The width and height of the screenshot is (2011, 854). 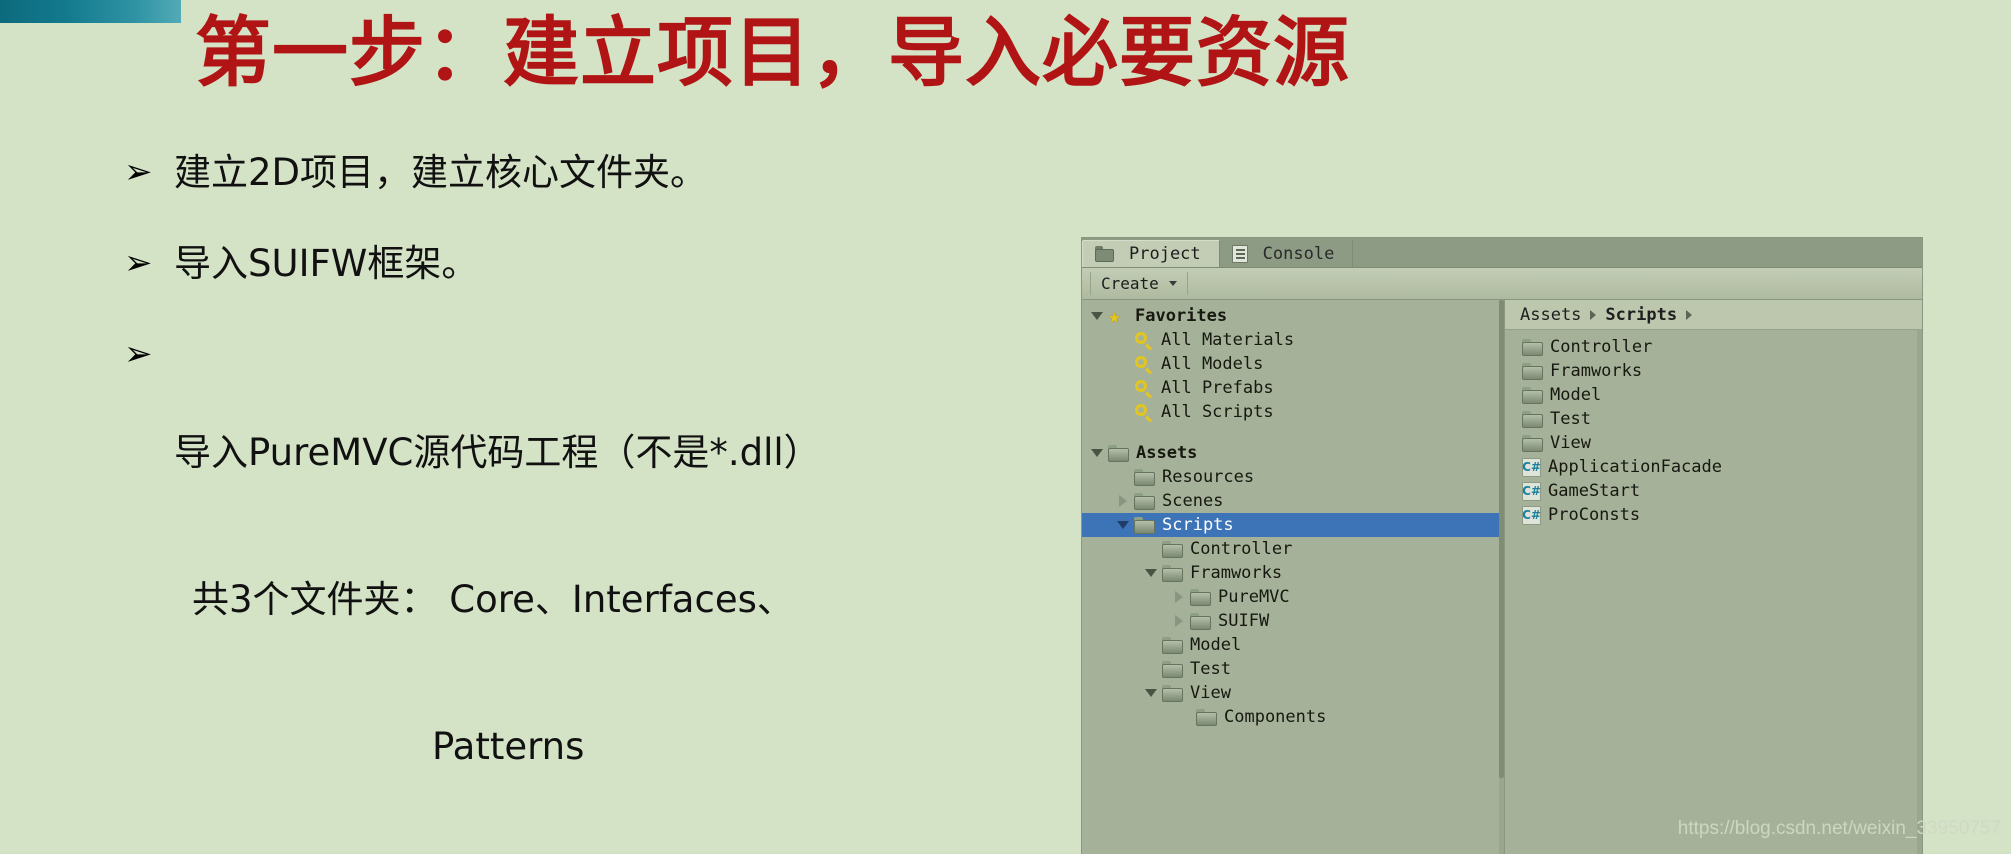 I want to click on corner-decoration-bar, so click(x=90, y=11).